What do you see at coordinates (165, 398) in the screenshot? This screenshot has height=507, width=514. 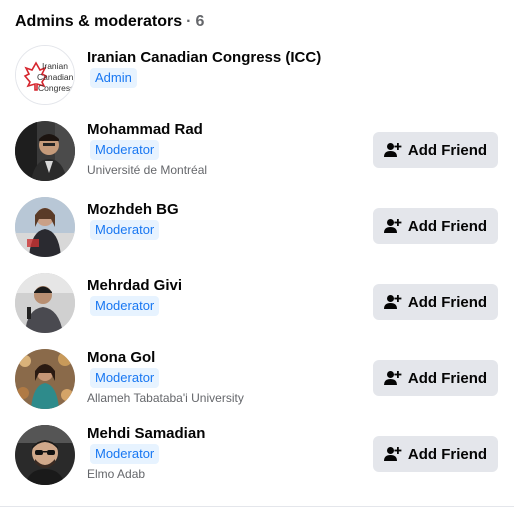 I see `member-subtitle: Allameh Tabataba'i University` at bounding box center [165, 398].